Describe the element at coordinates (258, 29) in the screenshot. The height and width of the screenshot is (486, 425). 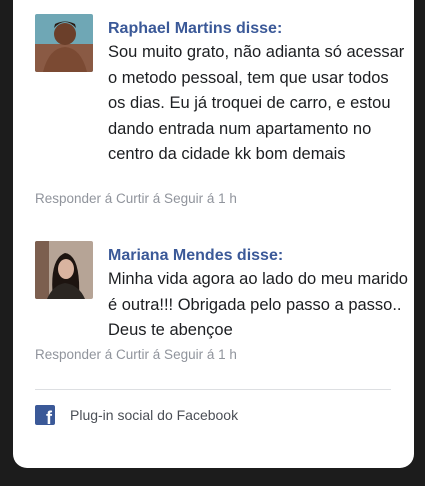
I see `comment-author: Raphael Martins disse:` at that location.